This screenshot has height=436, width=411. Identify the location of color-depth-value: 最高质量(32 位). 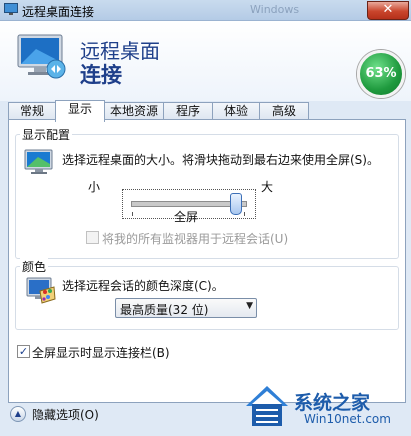
(164, 310).